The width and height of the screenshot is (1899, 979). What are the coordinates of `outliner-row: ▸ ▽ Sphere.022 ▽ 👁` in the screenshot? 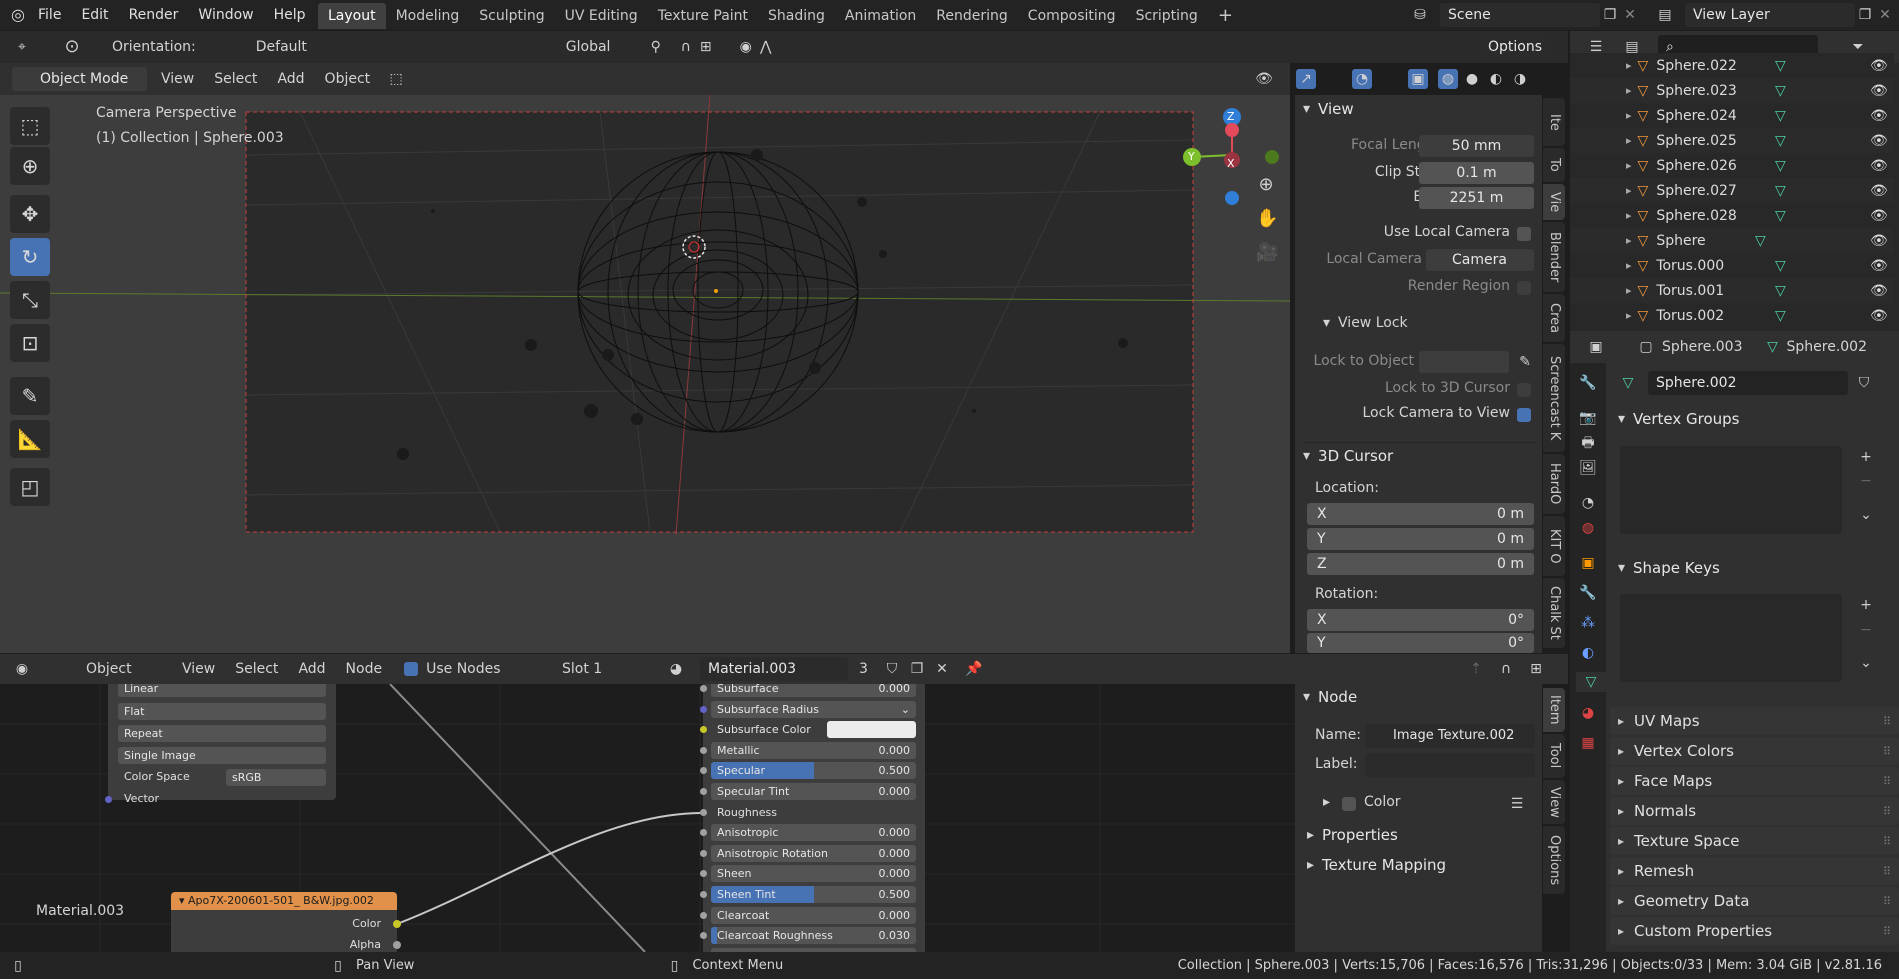 It's located at (1732, 65).